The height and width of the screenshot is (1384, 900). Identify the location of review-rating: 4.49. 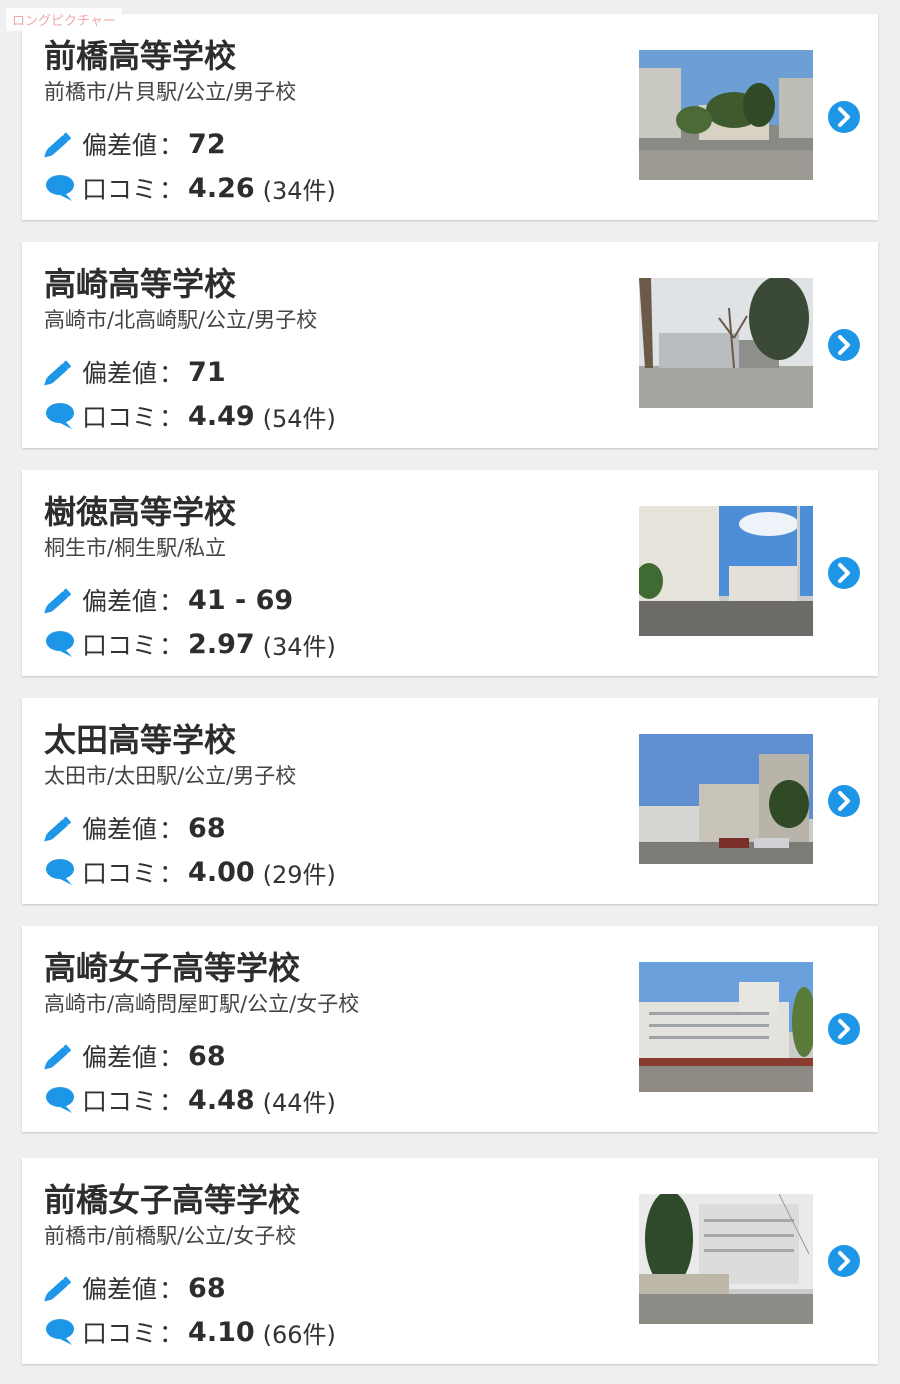
(221, 416).